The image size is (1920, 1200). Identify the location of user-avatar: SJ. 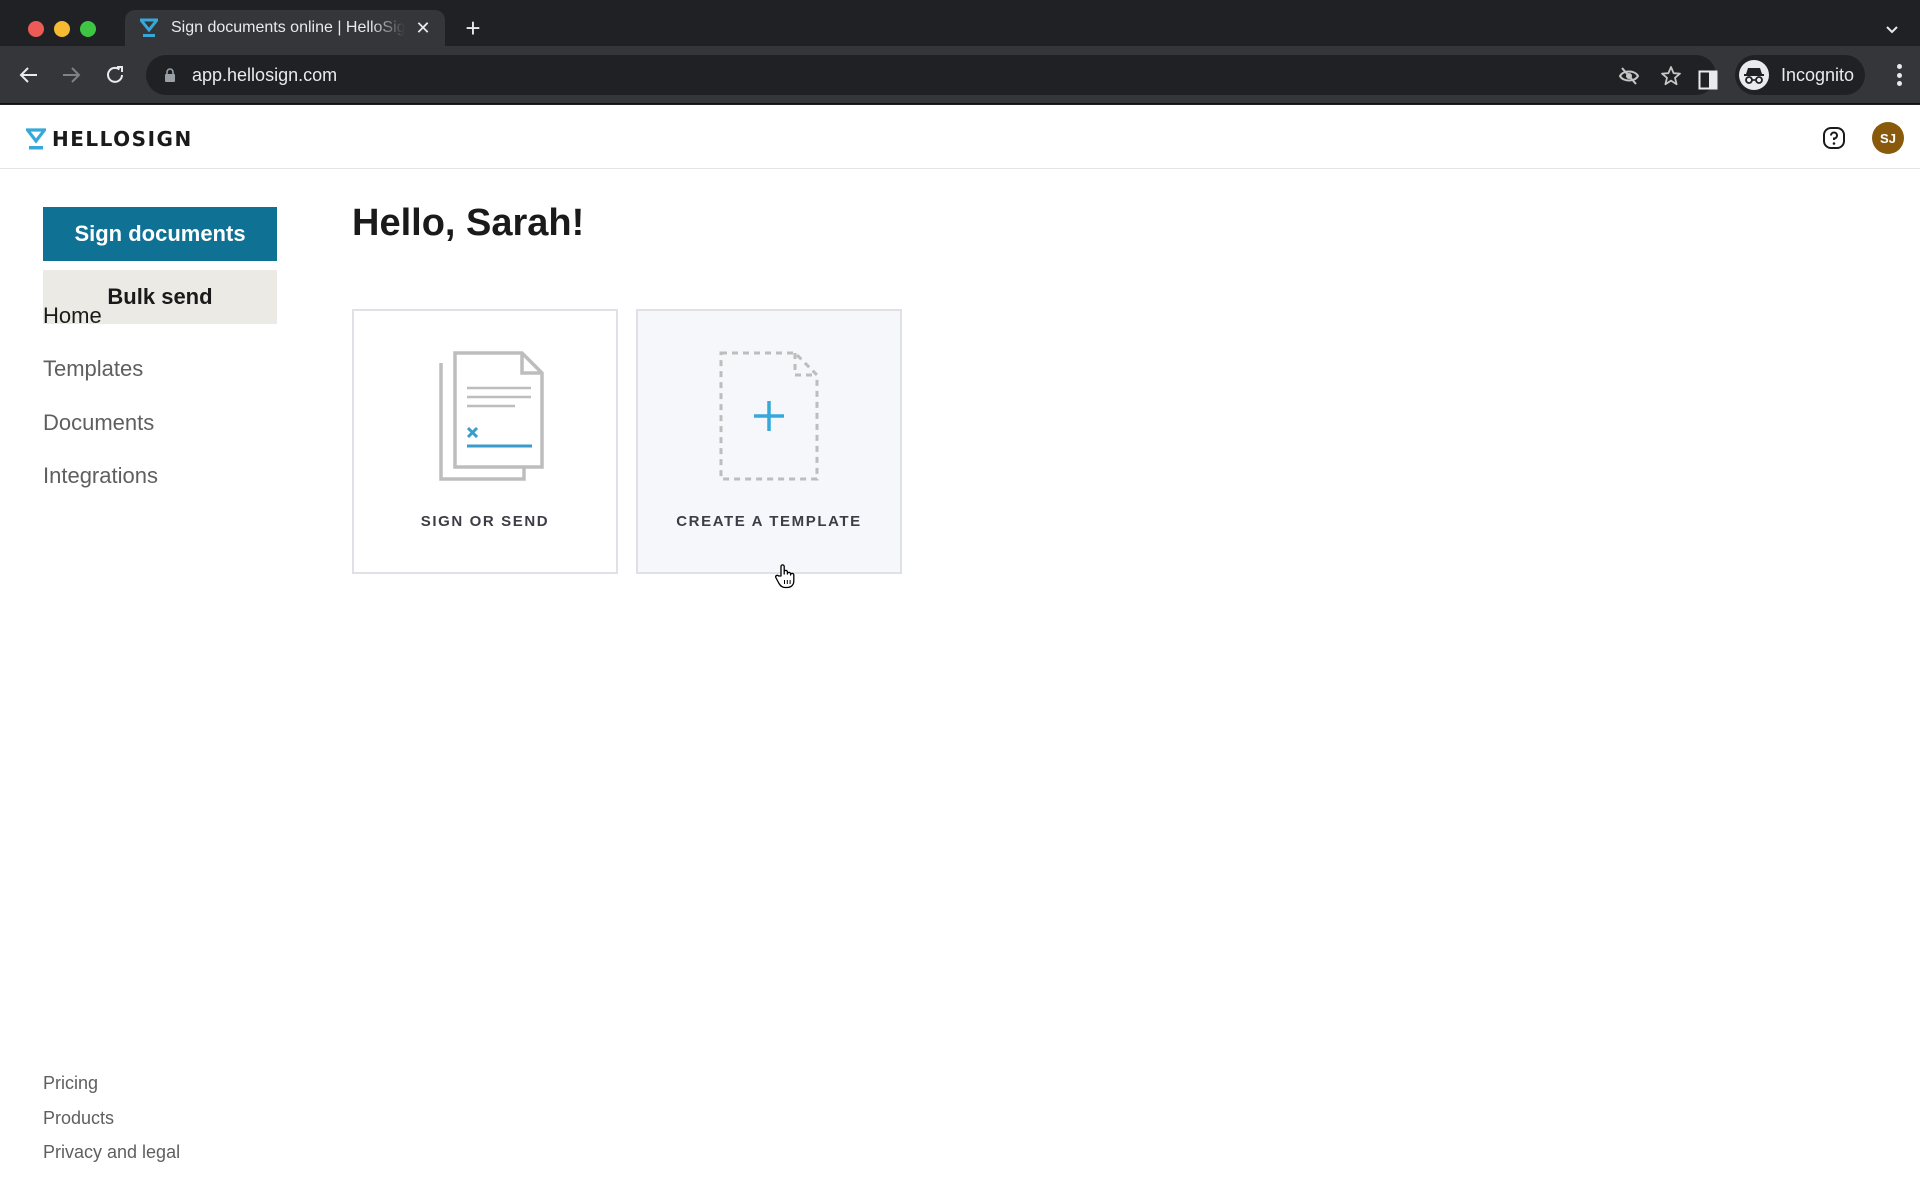
(1888, 138).